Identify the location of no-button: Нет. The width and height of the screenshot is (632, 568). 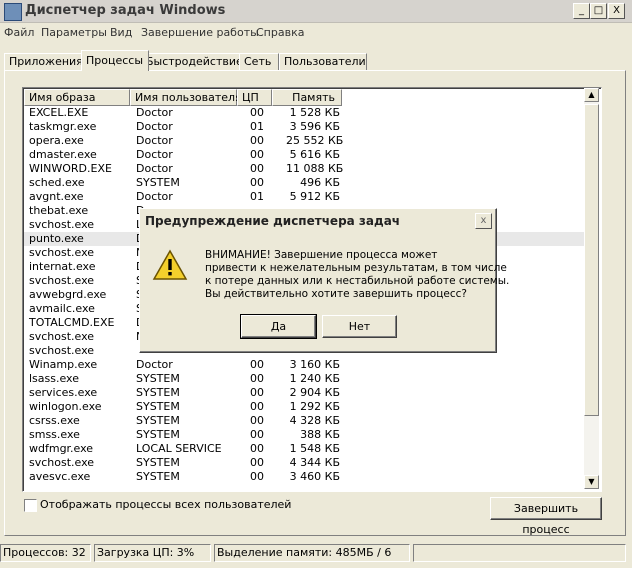
(359, 326).